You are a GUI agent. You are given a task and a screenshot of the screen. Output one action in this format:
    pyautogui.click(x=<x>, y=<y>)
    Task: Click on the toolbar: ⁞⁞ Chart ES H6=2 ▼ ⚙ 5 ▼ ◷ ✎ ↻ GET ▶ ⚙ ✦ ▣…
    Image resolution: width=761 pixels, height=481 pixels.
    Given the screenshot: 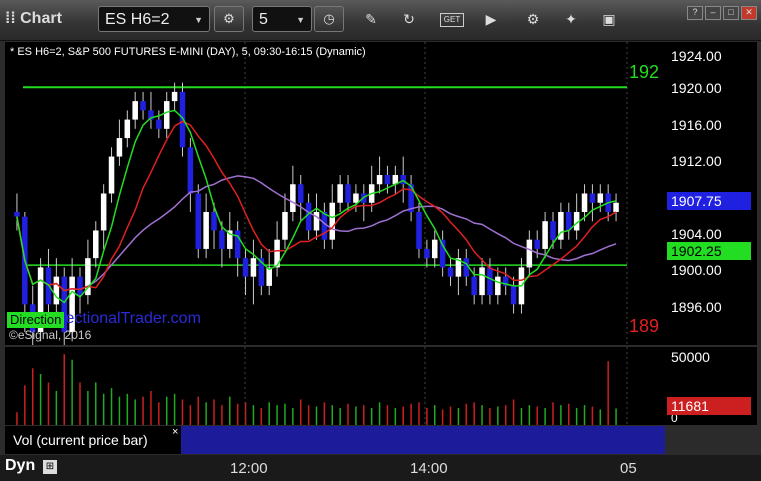 What is the action you would take?
    pyautogui.click(x=380, y=20)
    